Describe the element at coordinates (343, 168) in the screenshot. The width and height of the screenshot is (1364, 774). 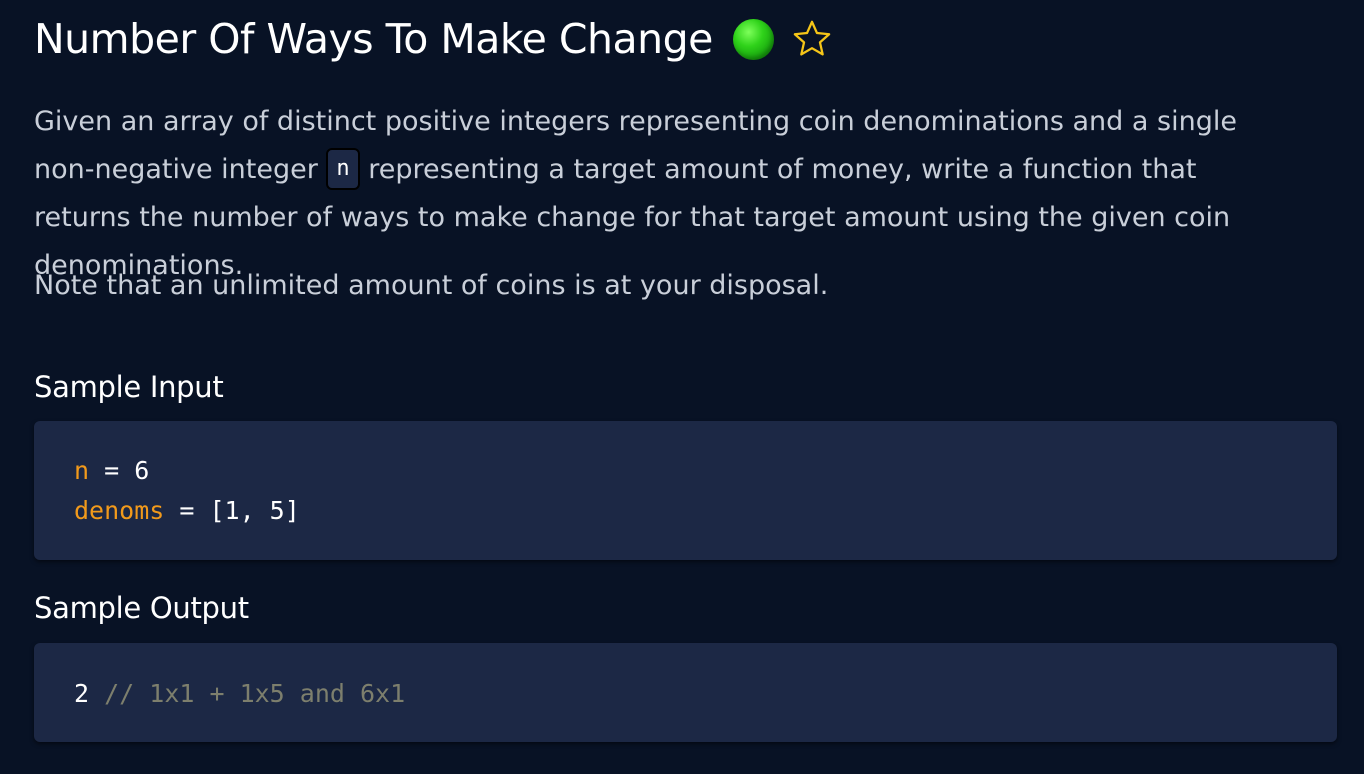
I see `inline-code-n: n` at that location.